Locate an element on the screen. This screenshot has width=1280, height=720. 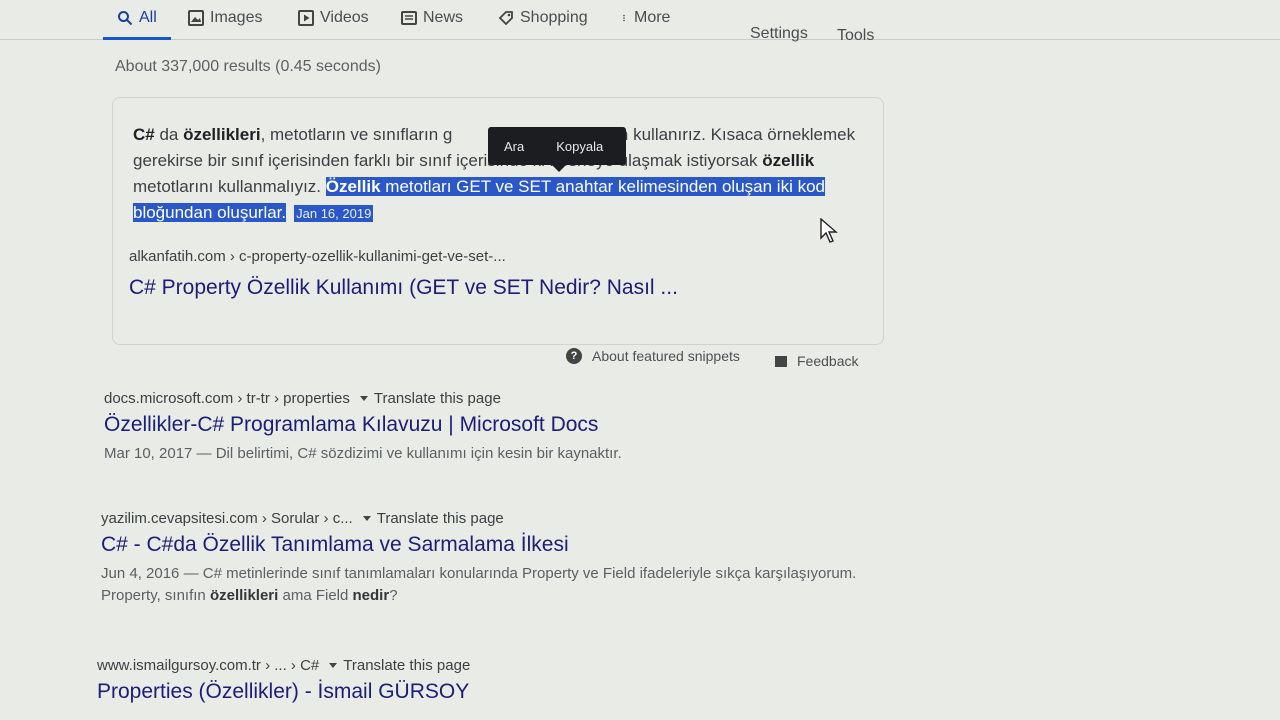
feedback-link: Feedback is located at coordinates (816, 361).